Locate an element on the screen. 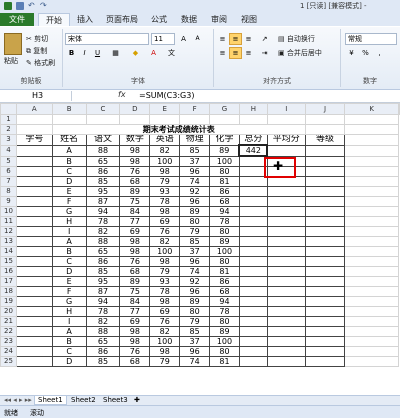  cell: 96 is located at coordinates (195, 291).